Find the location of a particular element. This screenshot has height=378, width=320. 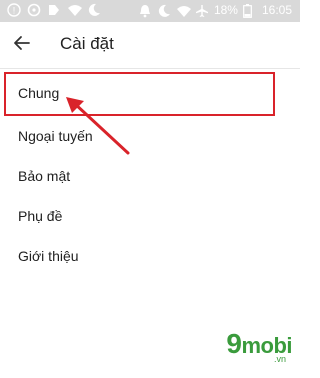

tag-icon is located at coordinates (54, 10).